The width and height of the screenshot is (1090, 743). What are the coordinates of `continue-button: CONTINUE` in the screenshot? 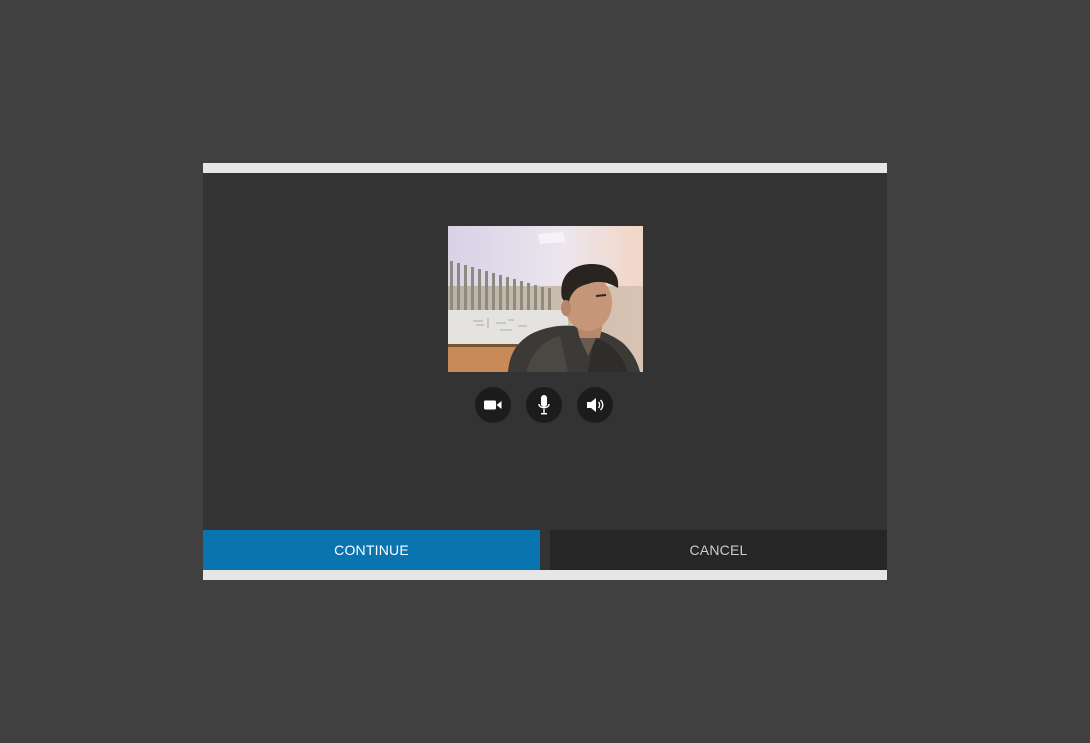 It's located at (371, 550).